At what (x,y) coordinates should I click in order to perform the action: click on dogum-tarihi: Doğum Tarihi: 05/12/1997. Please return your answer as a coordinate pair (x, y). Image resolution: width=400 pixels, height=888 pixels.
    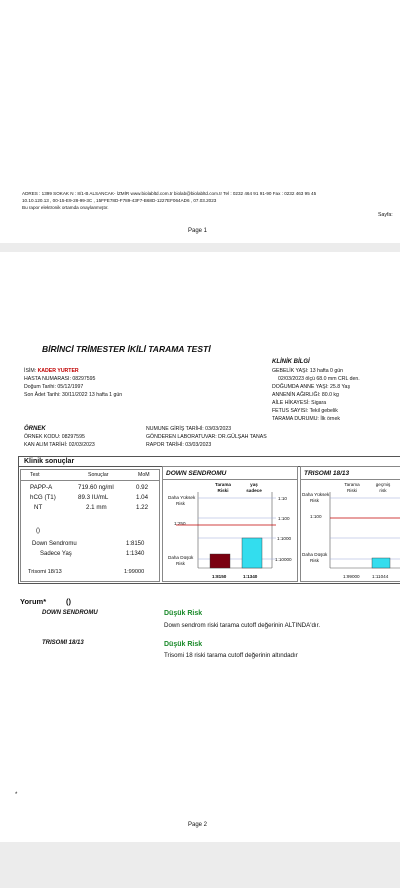
    Looking at the image, I should click on (54, 387).